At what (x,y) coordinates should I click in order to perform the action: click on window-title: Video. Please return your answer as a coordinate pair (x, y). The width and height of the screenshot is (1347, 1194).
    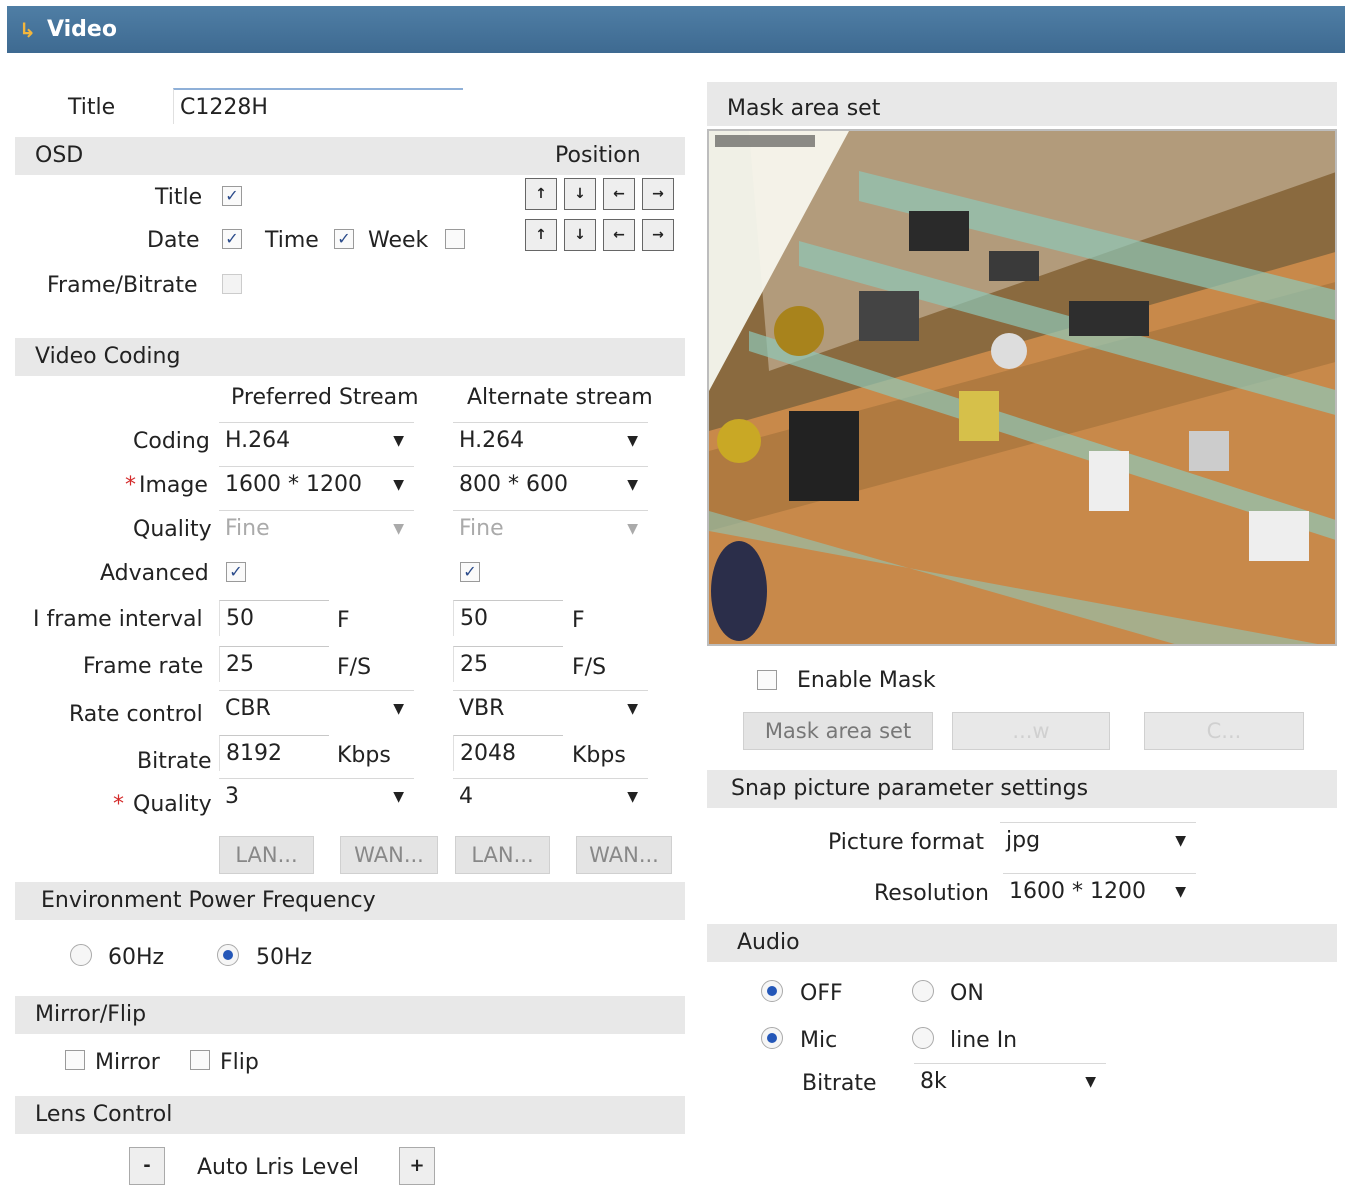
    Looking at the image, I should click on (82, 29).